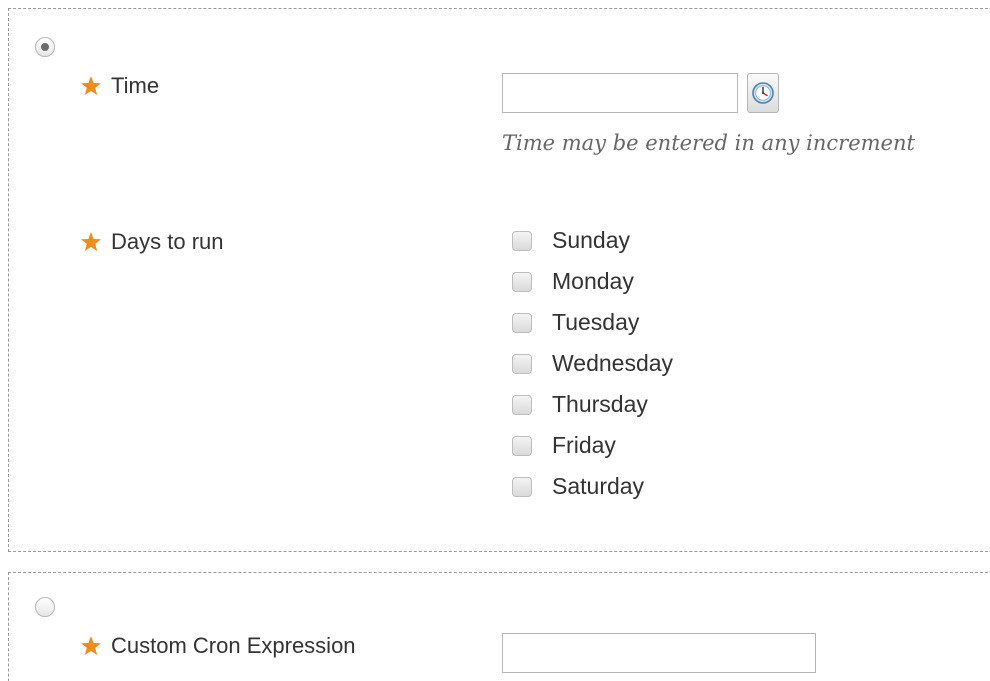 The height and width of the screenshot is (681, 990). What do you see at coordinates (135, 85) in the screenshot?
I see `time-label: Time` at bounding box center [135, 85].